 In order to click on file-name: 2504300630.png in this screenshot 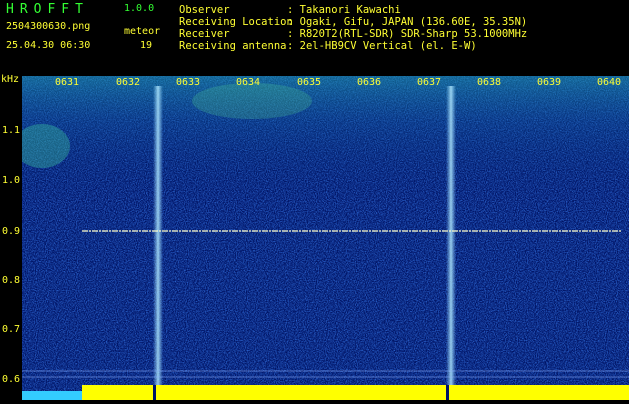, I will do `click(48, 26)`.